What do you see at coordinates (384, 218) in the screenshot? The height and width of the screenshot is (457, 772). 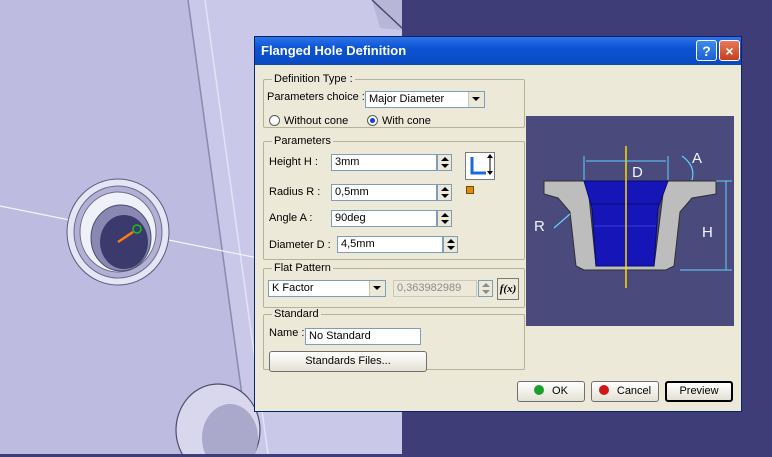 I see `angle-input: 90deg` at bounding box center [384, 218].